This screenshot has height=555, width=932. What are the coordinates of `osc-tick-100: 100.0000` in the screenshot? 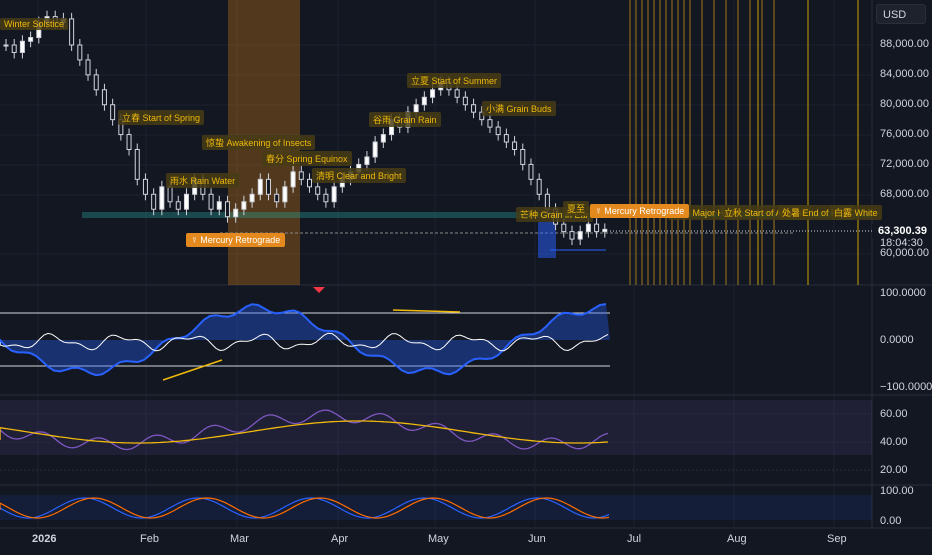 It's located at (903, 293).